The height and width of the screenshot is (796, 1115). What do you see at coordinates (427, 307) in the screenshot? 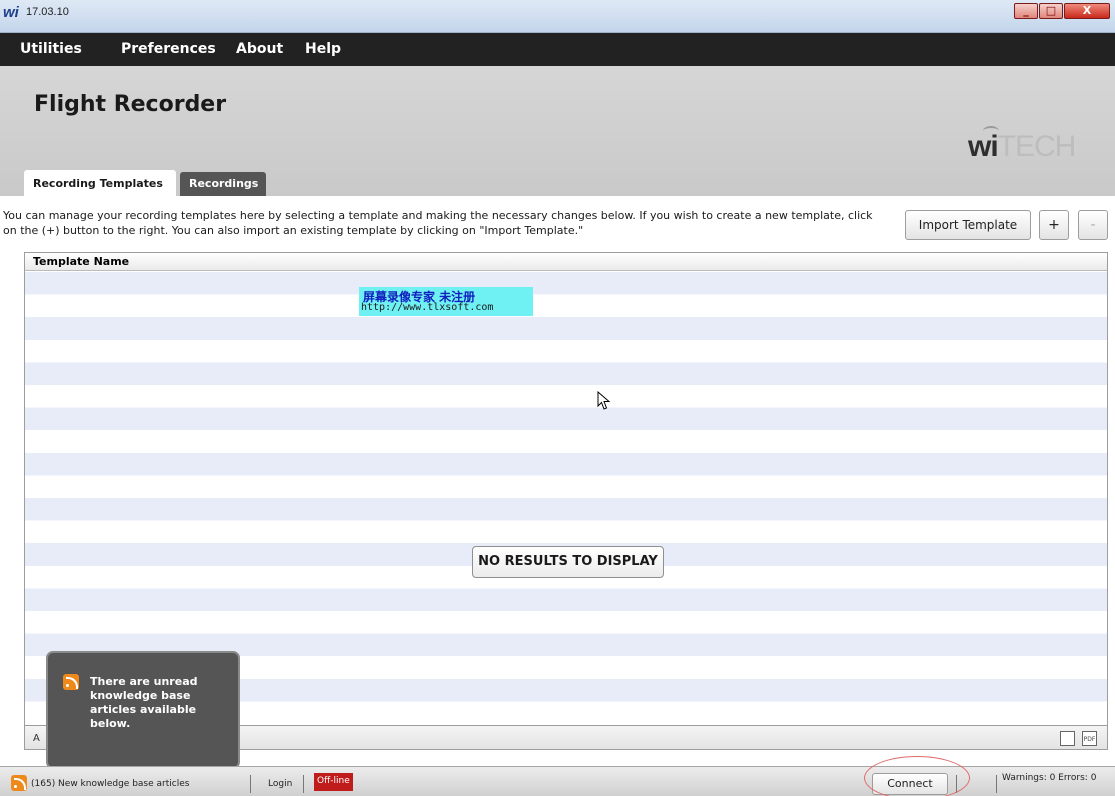
I see `watermark-line2: http://www.tlxsoft.com` at bounding box center [427, 307].